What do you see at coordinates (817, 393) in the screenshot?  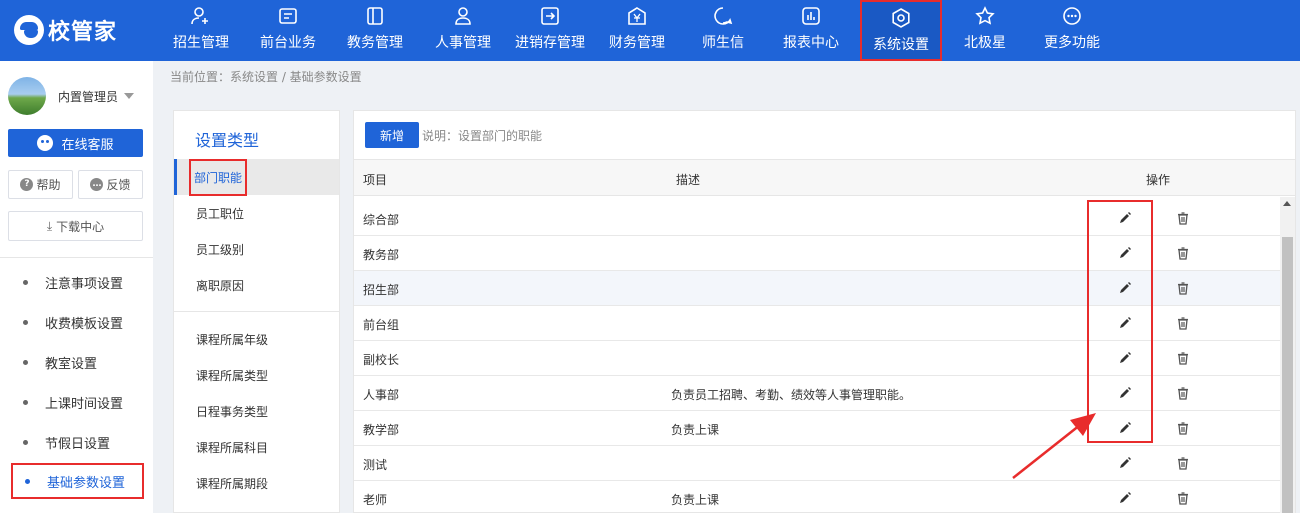 I see `table-row: 人事部 负责员工招聘、考勤、绩效等人事管理职能。` at bounding box center [817, 393].